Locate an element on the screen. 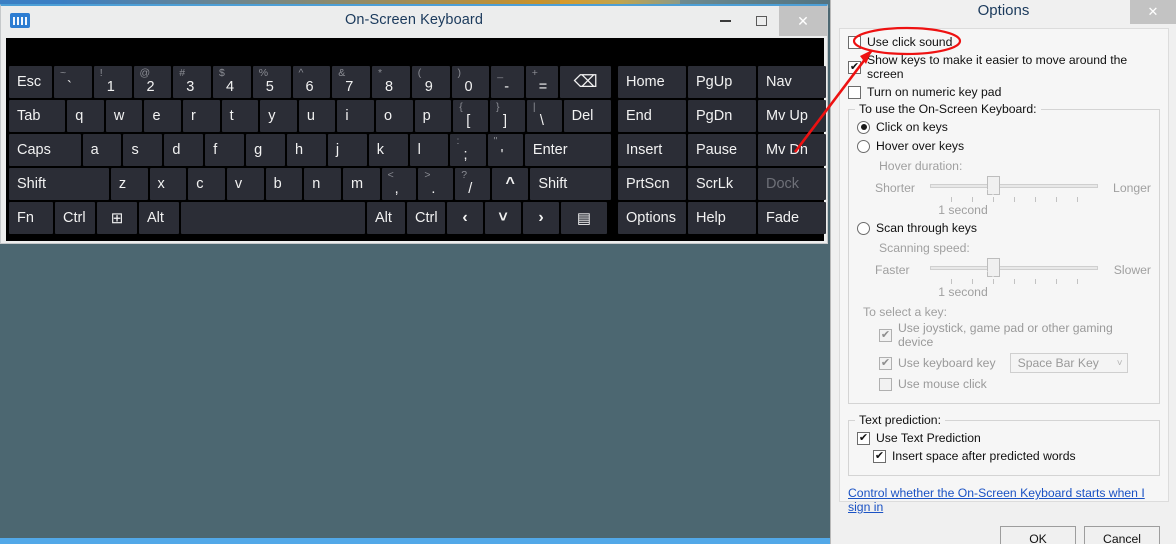 This screenshot has width=1176, height=544. radio-click-on-keys: Click on keys is located at coordinates (1004, 127).